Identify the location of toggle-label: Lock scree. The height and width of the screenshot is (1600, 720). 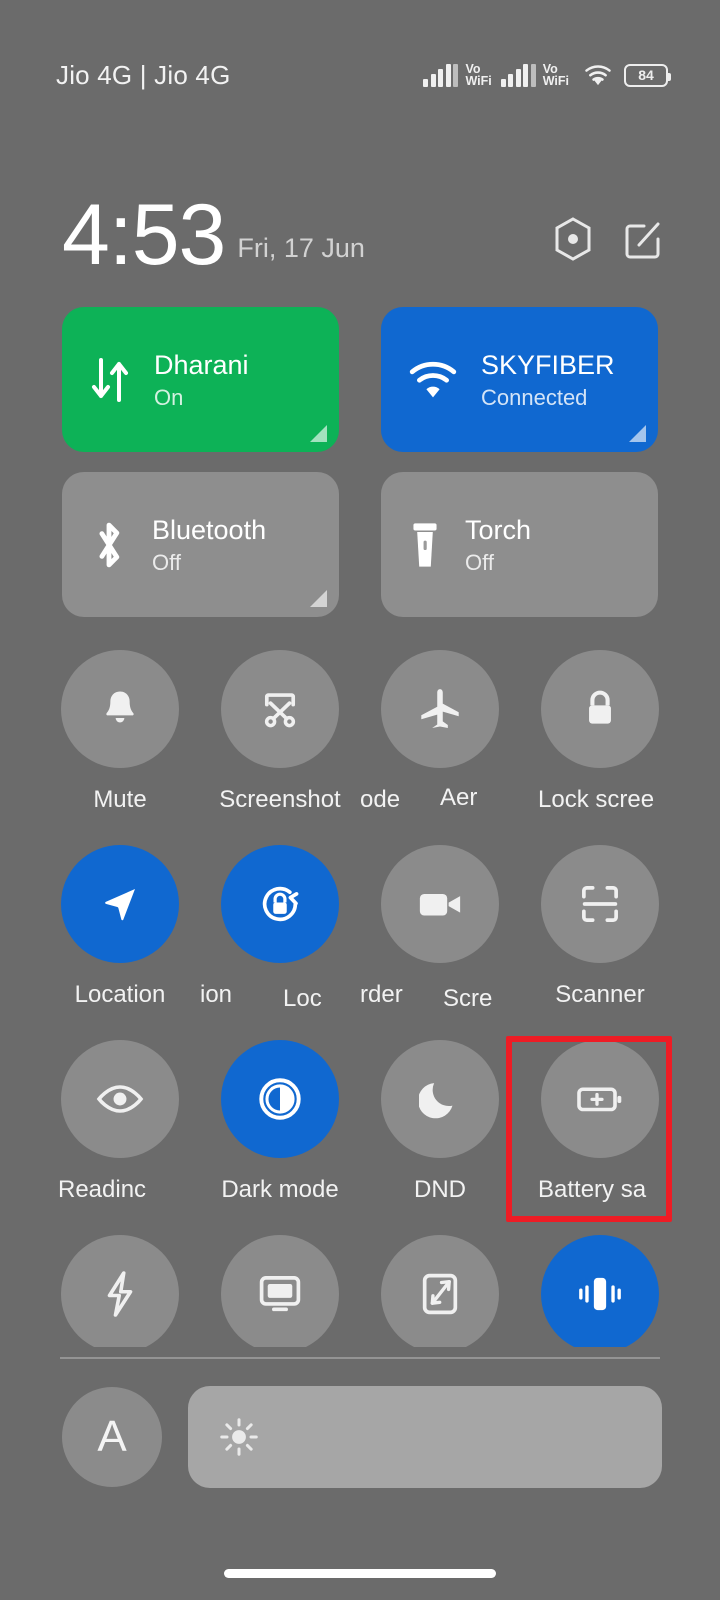
(596, 799).